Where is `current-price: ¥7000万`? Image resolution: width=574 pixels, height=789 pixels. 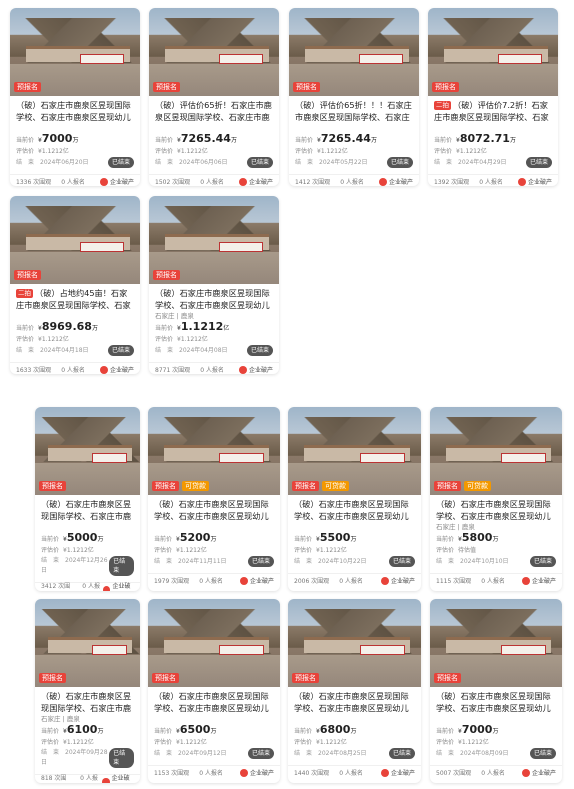 current-price: ¥7000万 is located at coordinates (478, 729).